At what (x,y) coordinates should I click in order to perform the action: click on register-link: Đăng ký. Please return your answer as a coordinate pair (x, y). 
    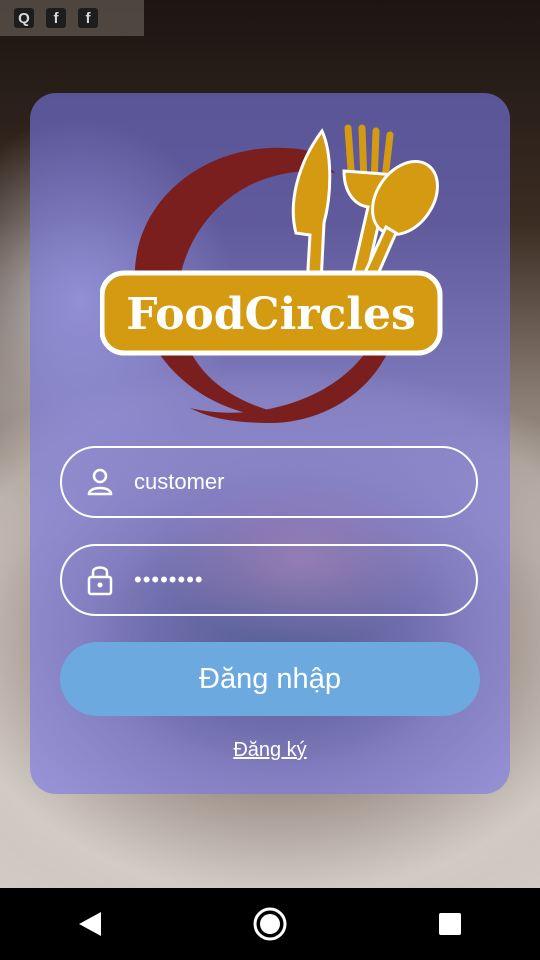
    Looking at the image, I should click on (270, 750).